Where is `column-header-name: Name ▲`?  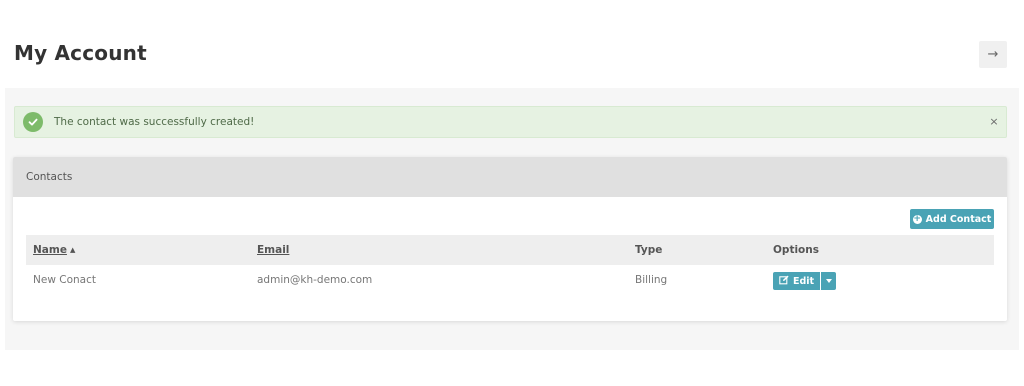 column-header-name: Name ▲ is located at coordinates (54, 250).